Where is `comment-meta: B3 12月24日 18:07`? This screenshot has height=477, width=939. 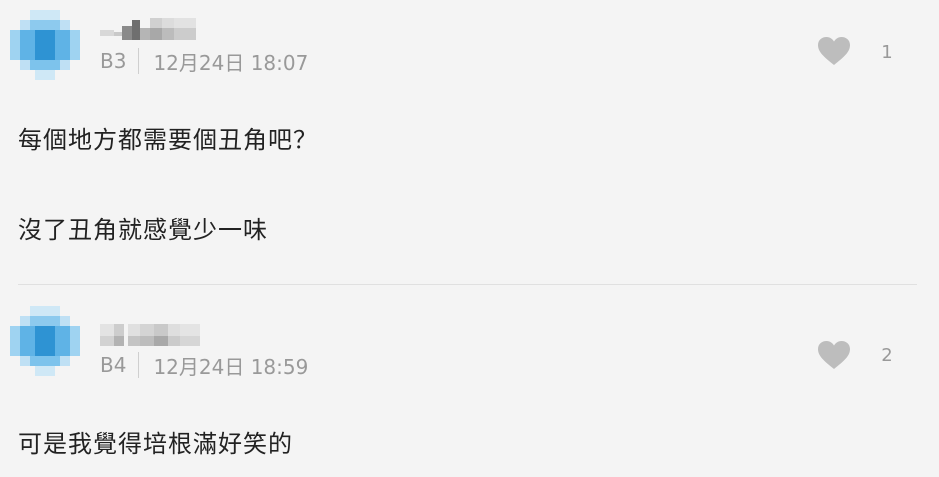 comment-meta: B3 12月24日 18:07 is located at coordinates (204, 61).